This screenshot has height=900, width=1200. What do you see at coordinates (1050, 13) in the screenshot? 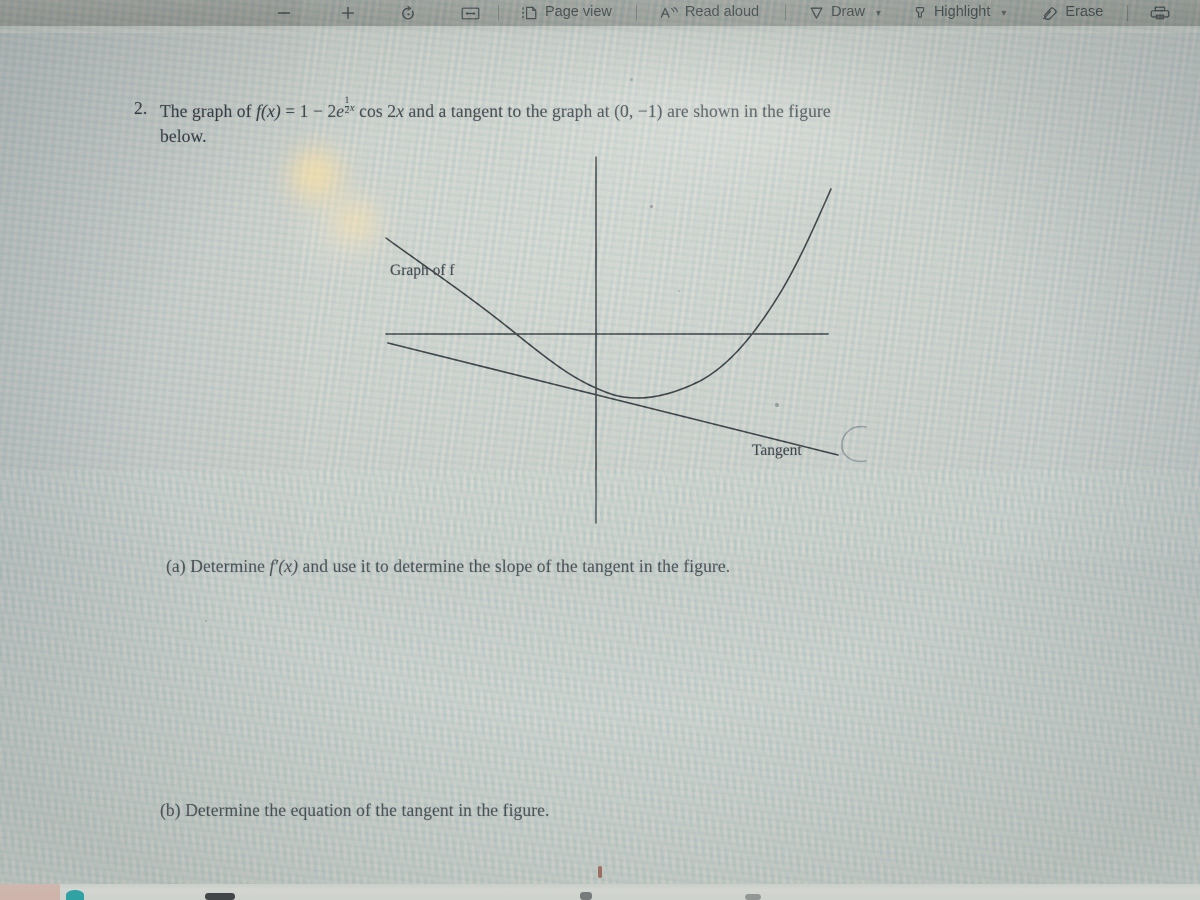
I see `eraser-icon` at bounding box center [1050, 13].